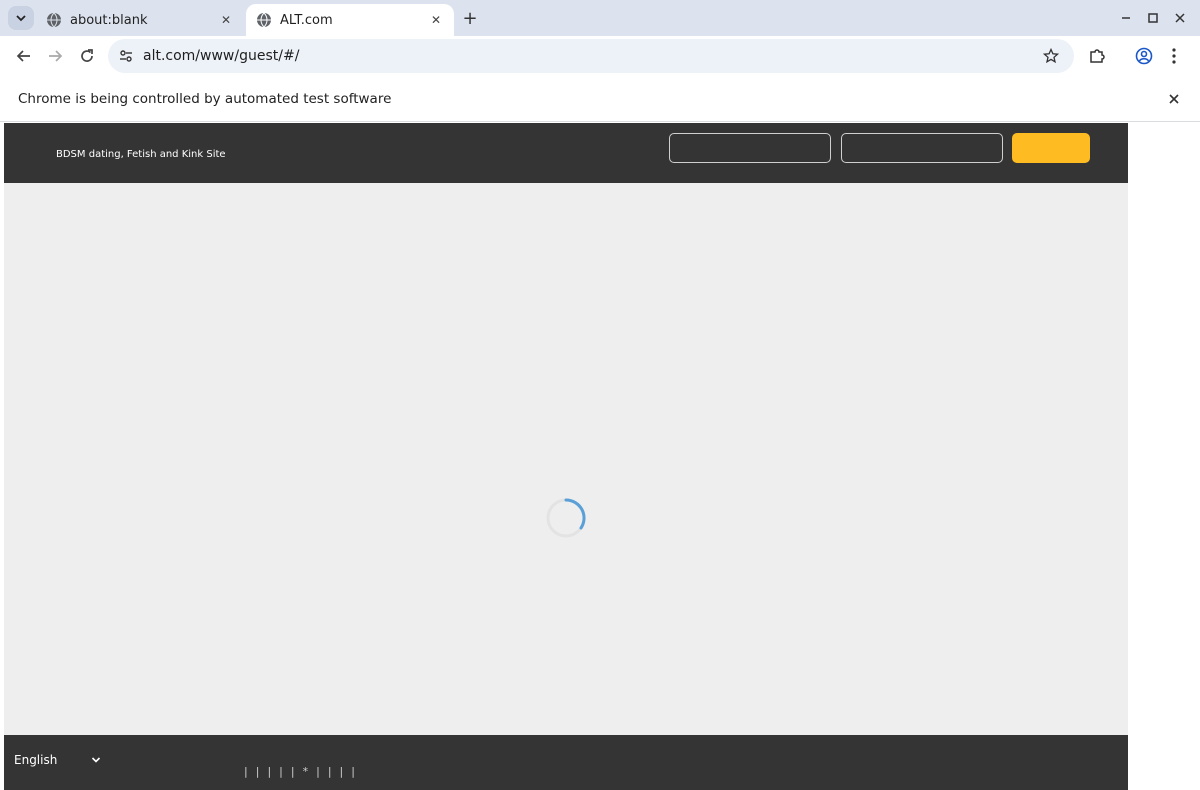 The image size is (1200, 790). I want to click on tab-title: about:blank, so click(109, 20).